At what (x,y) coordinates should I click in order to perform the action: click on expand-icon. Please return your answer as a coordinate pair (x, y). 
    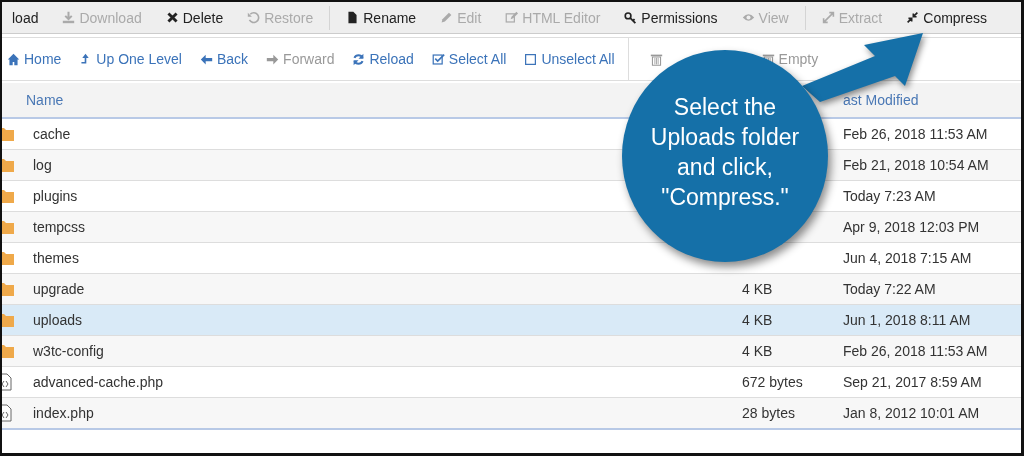
    Looking at the image, I should click on (828, 17).